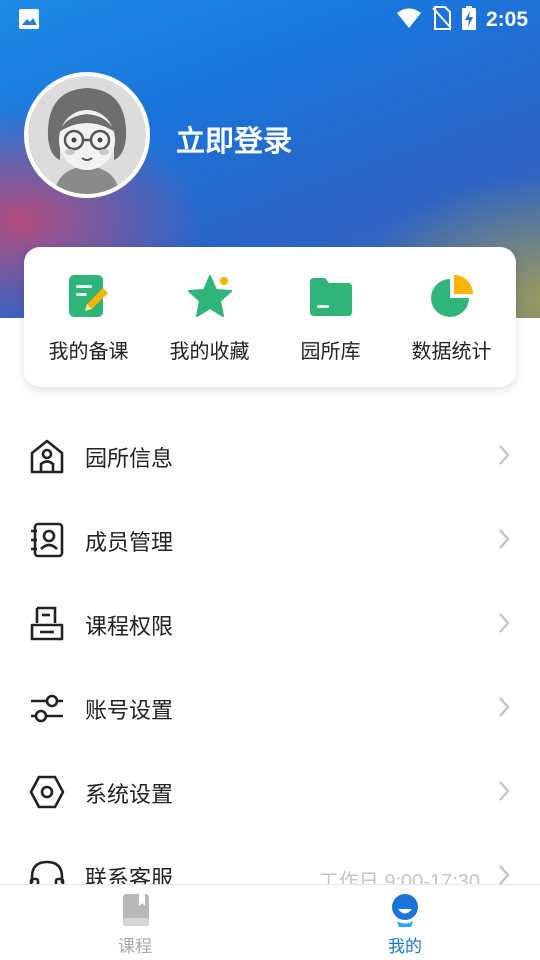 The height and width of the screenshot is (960, 540). I want to click on book-icon, so click(136, 910).